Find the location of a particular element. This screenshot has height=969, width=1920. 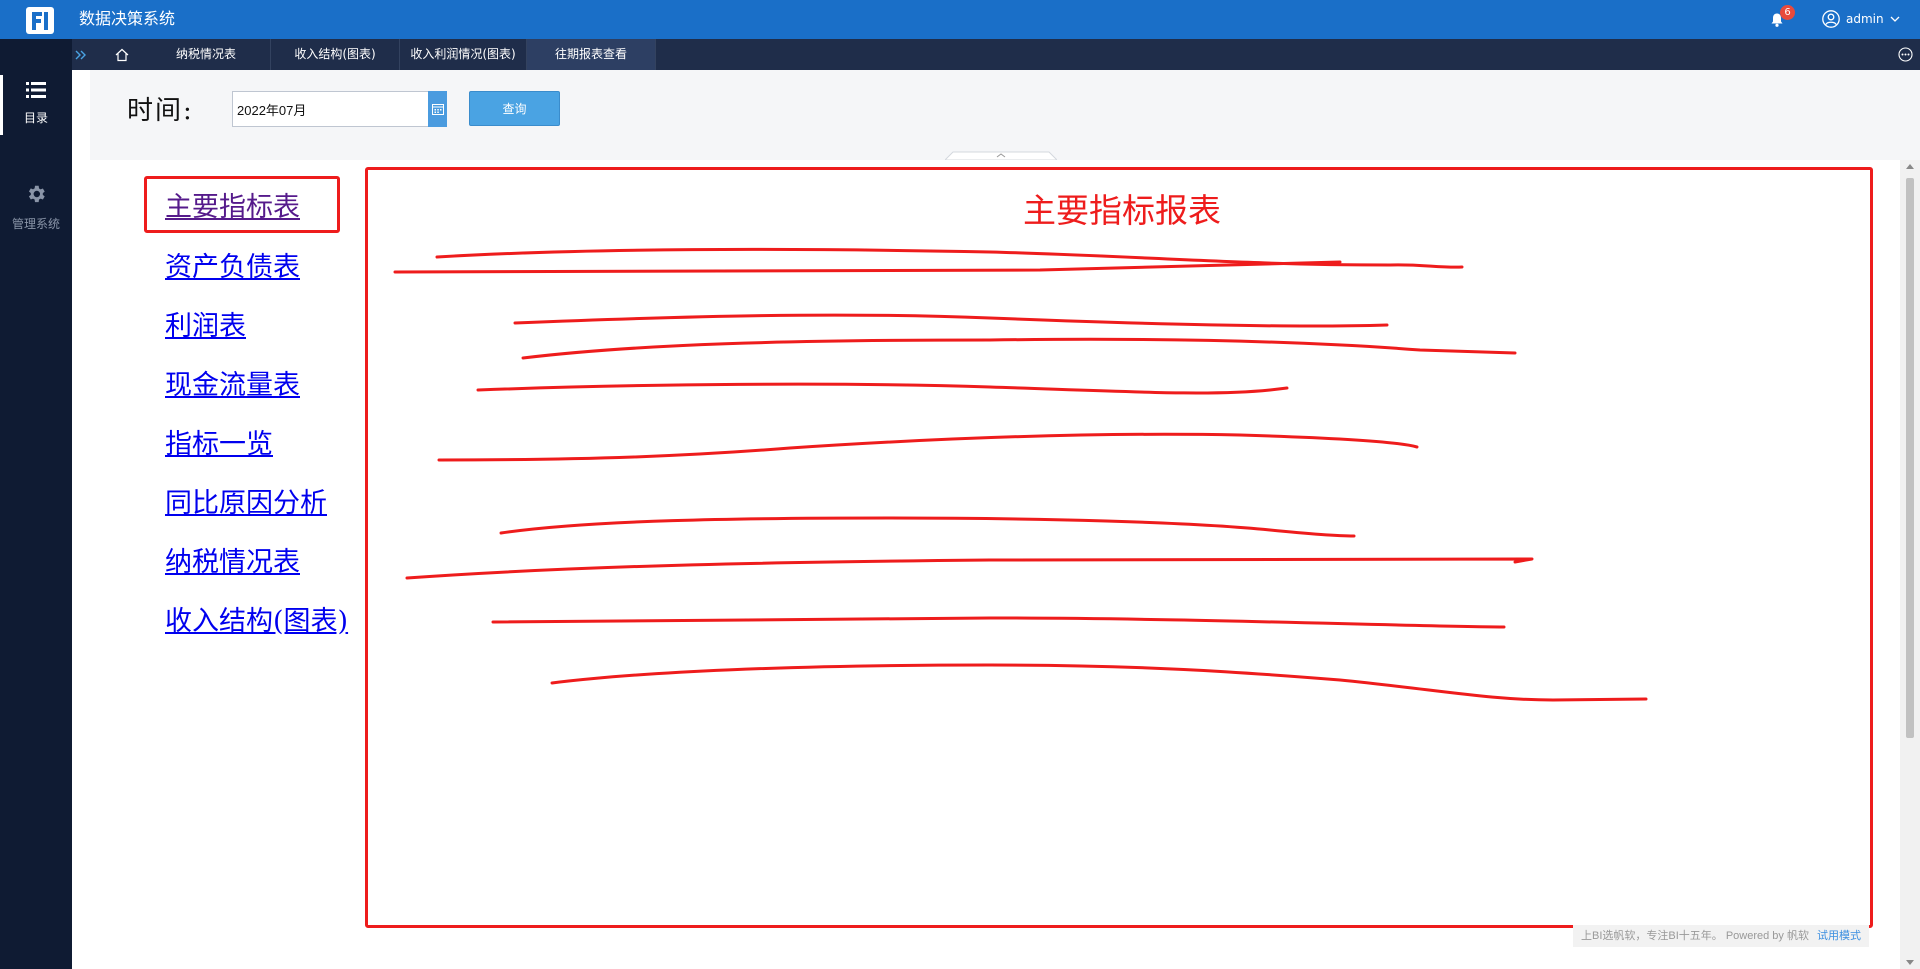

expand-sidebar-button is located at coordinates (81, 54).